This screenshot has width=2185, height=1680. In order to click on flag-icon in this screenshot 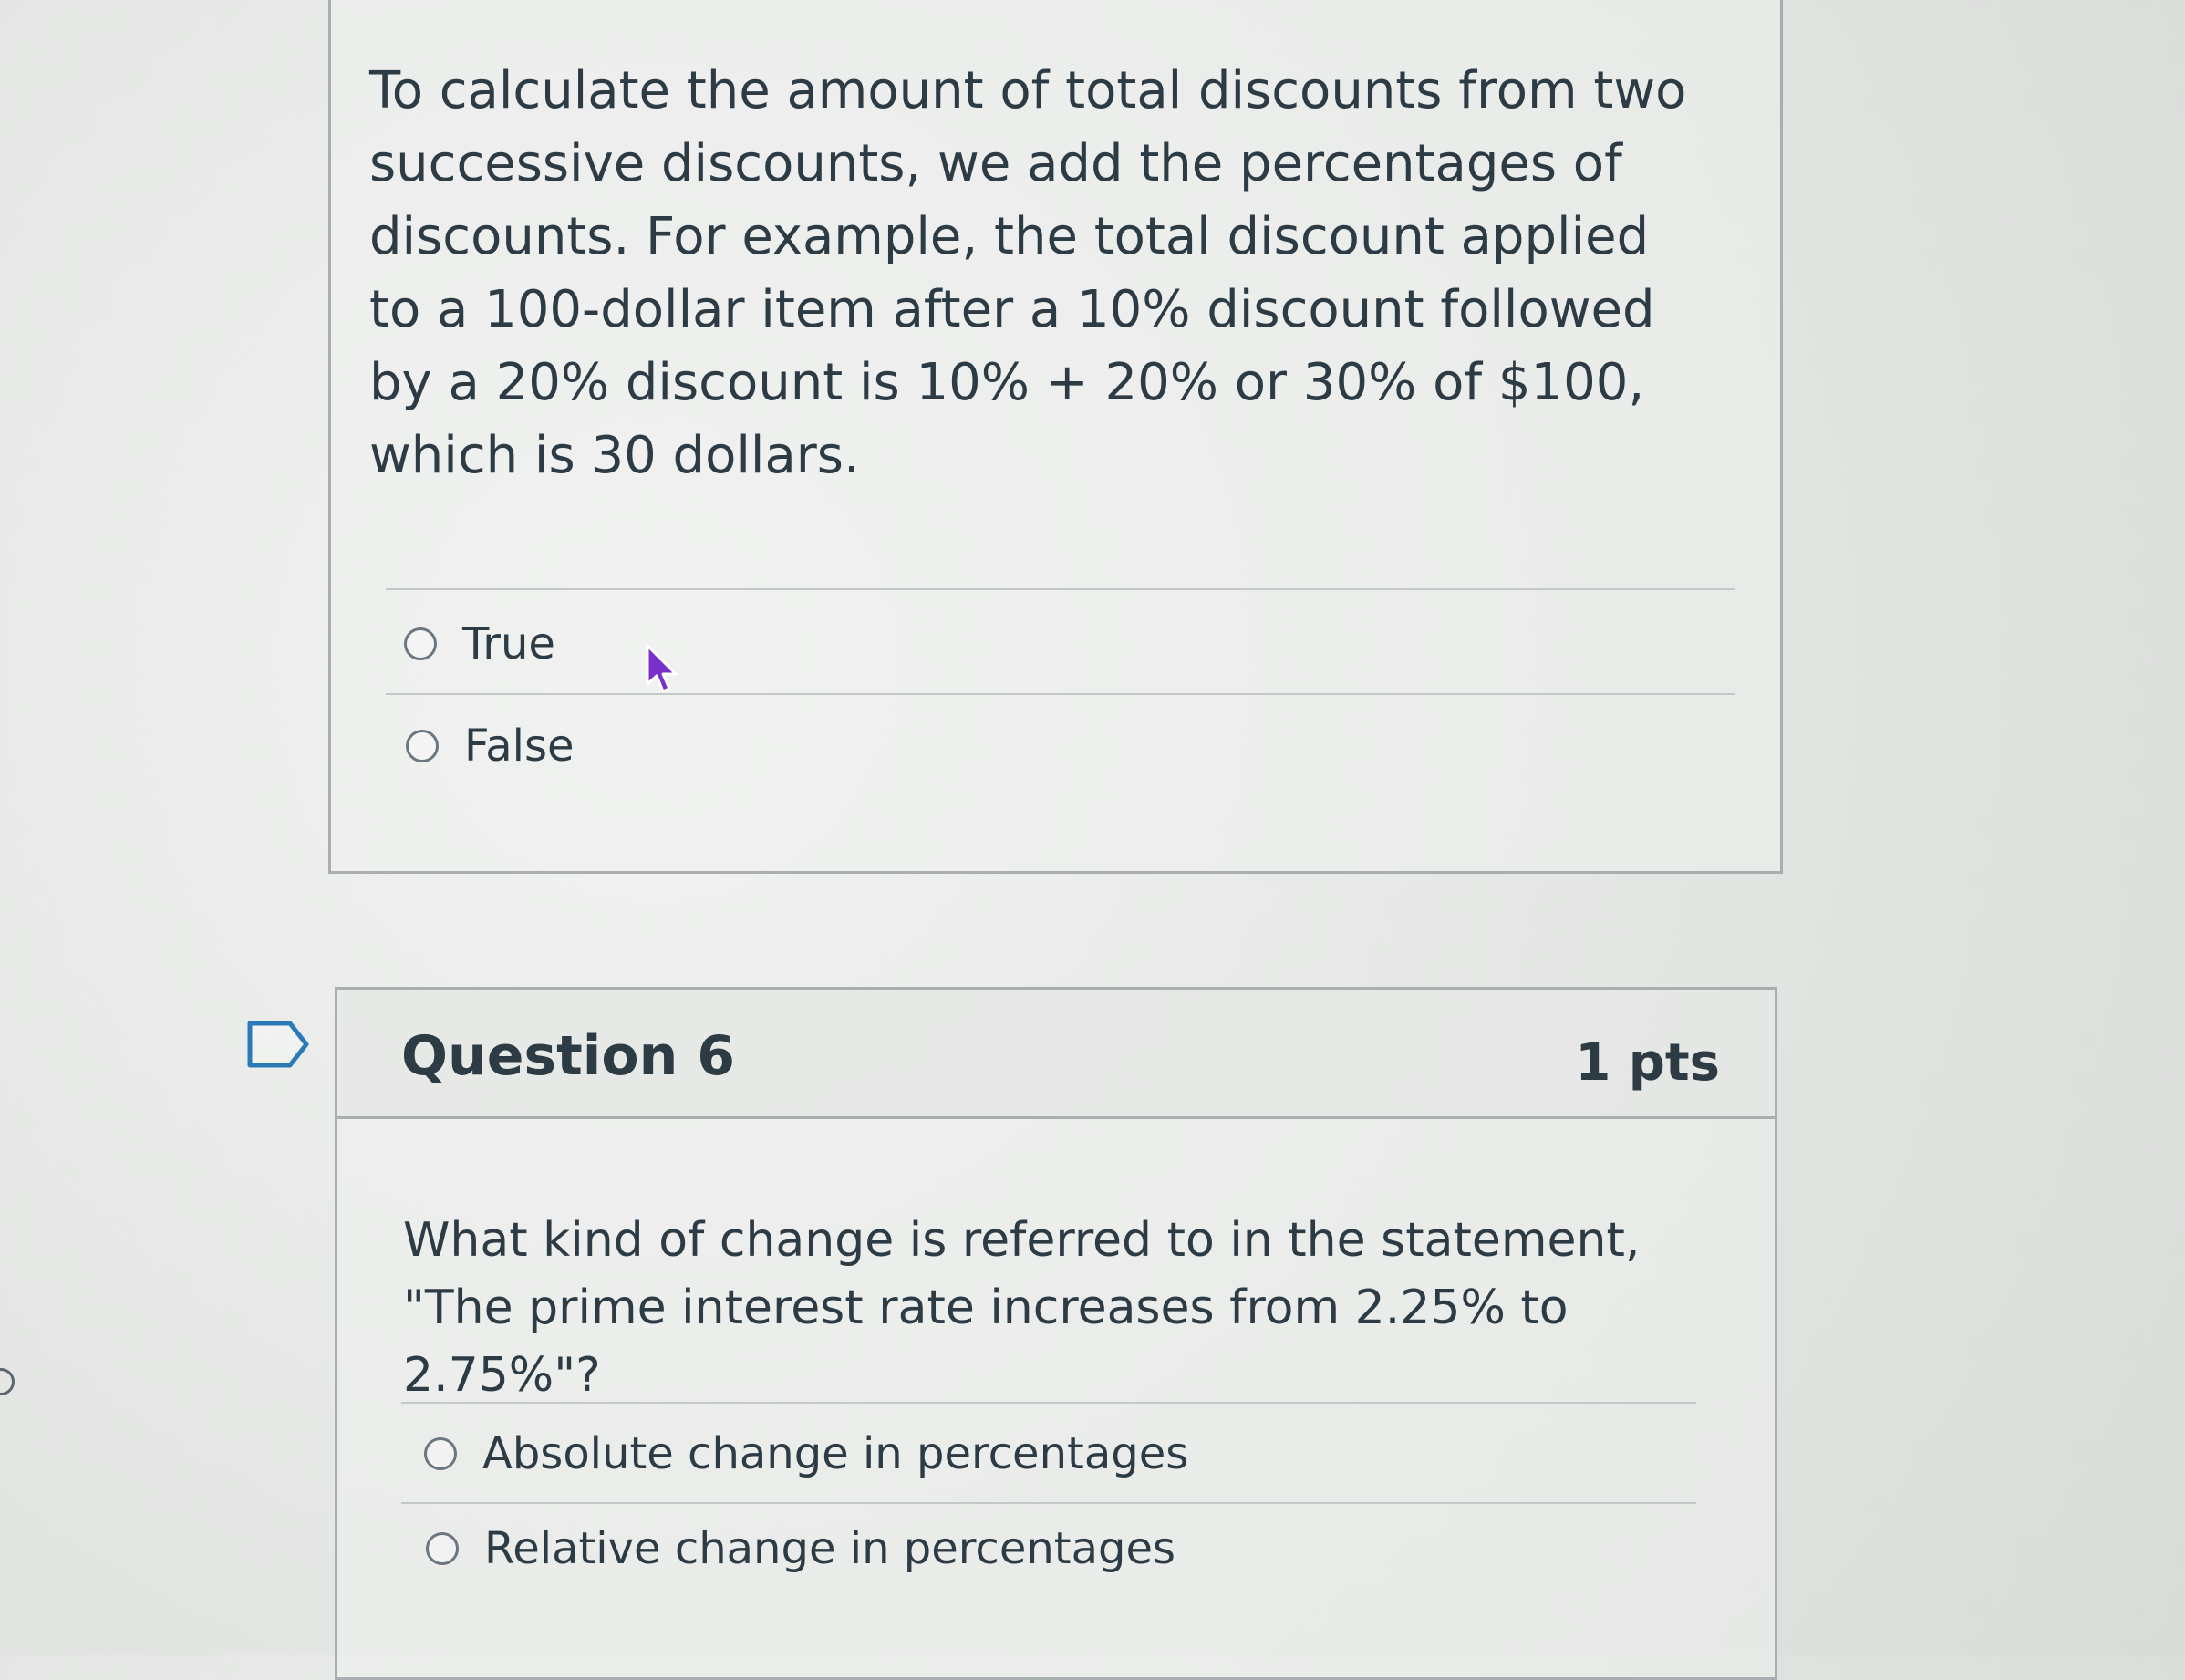, I will do `click(278, 1045)`.